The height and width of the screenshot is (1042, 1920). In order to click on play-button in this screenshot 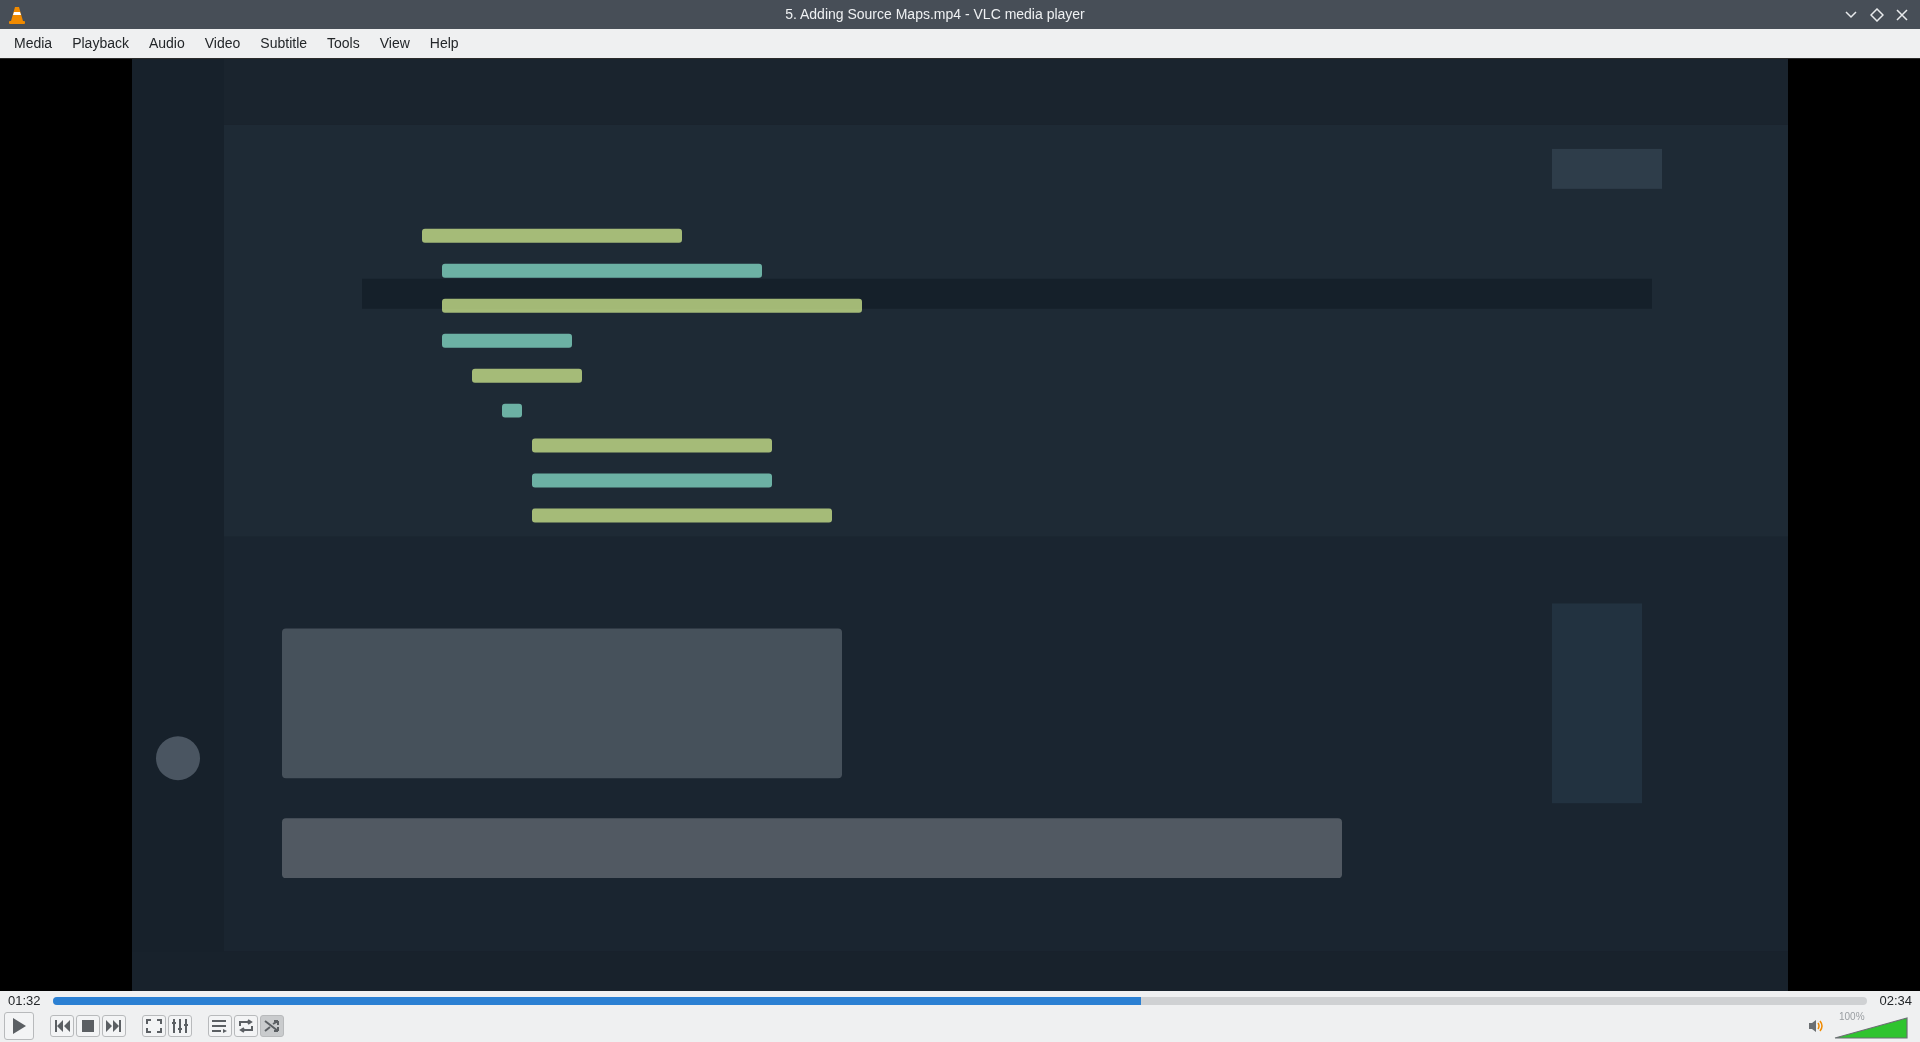, I will do `click(19, 1026)`.